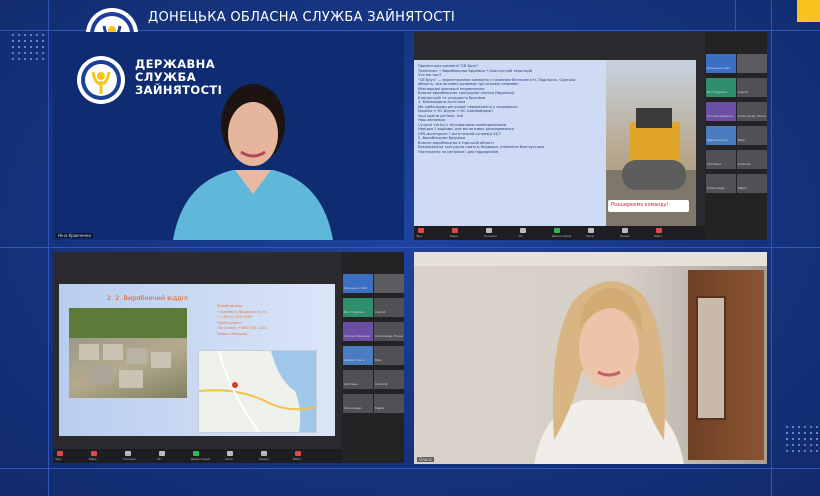 Image resolution: width=820 pixels, height=496 pixels. What do you see at coordinates (351, 384) in the screenshot?
I see `participant-thumb-name: Світлана` at bounding box center [351, 384].